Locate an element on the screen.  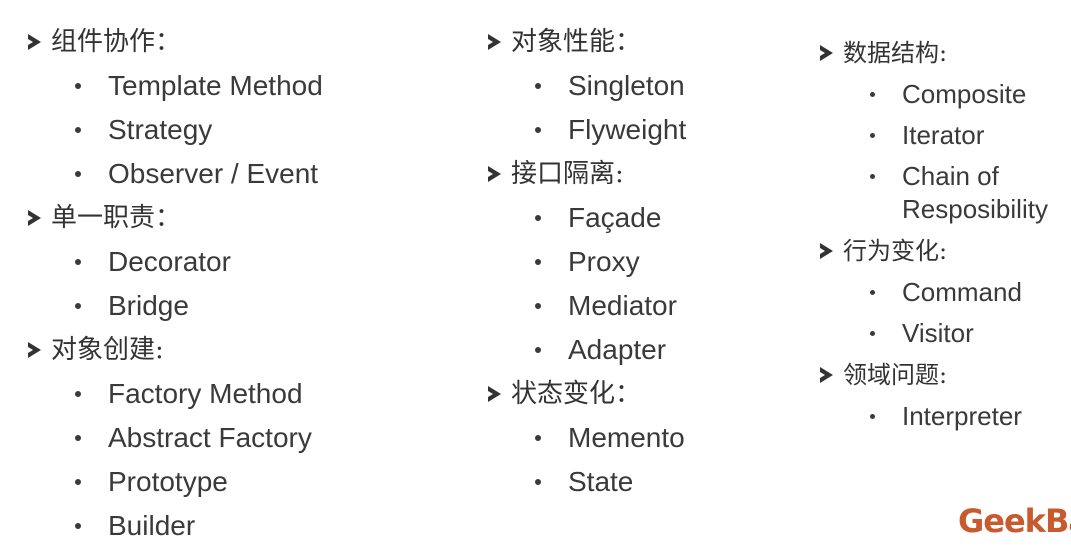
list-item: Abstract Factory is located at coordinates (175, 438).